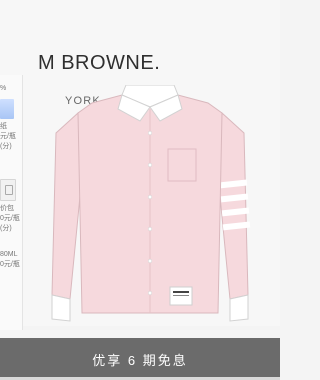  What do you see at coordinates (3, 88) in the screenshot?
I see `list-item-text: %` at bounding box center [3, 88].